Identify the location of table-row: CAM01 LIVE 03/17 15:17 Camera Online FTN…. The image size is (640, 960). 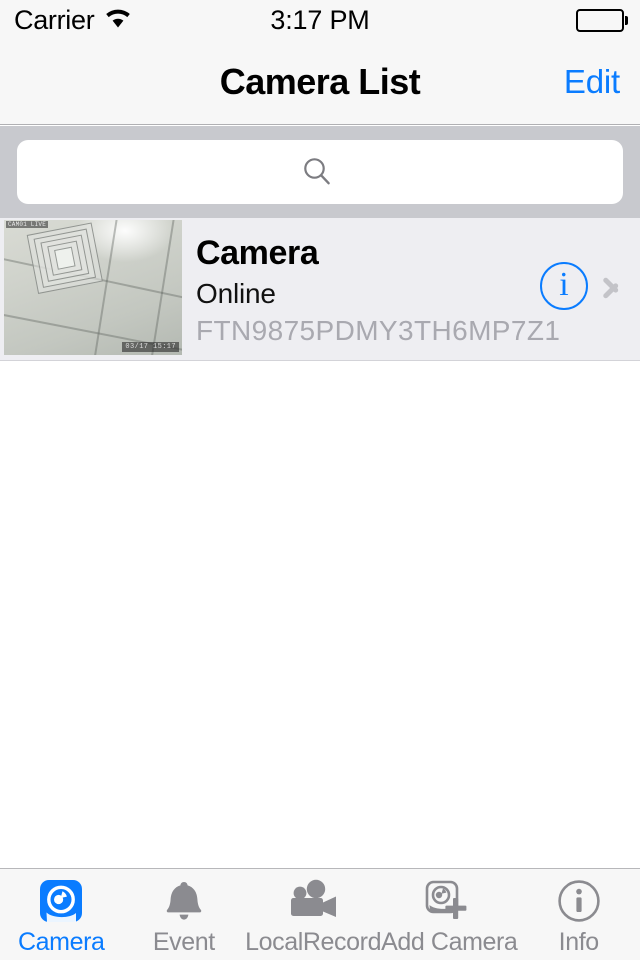
(320, 289).